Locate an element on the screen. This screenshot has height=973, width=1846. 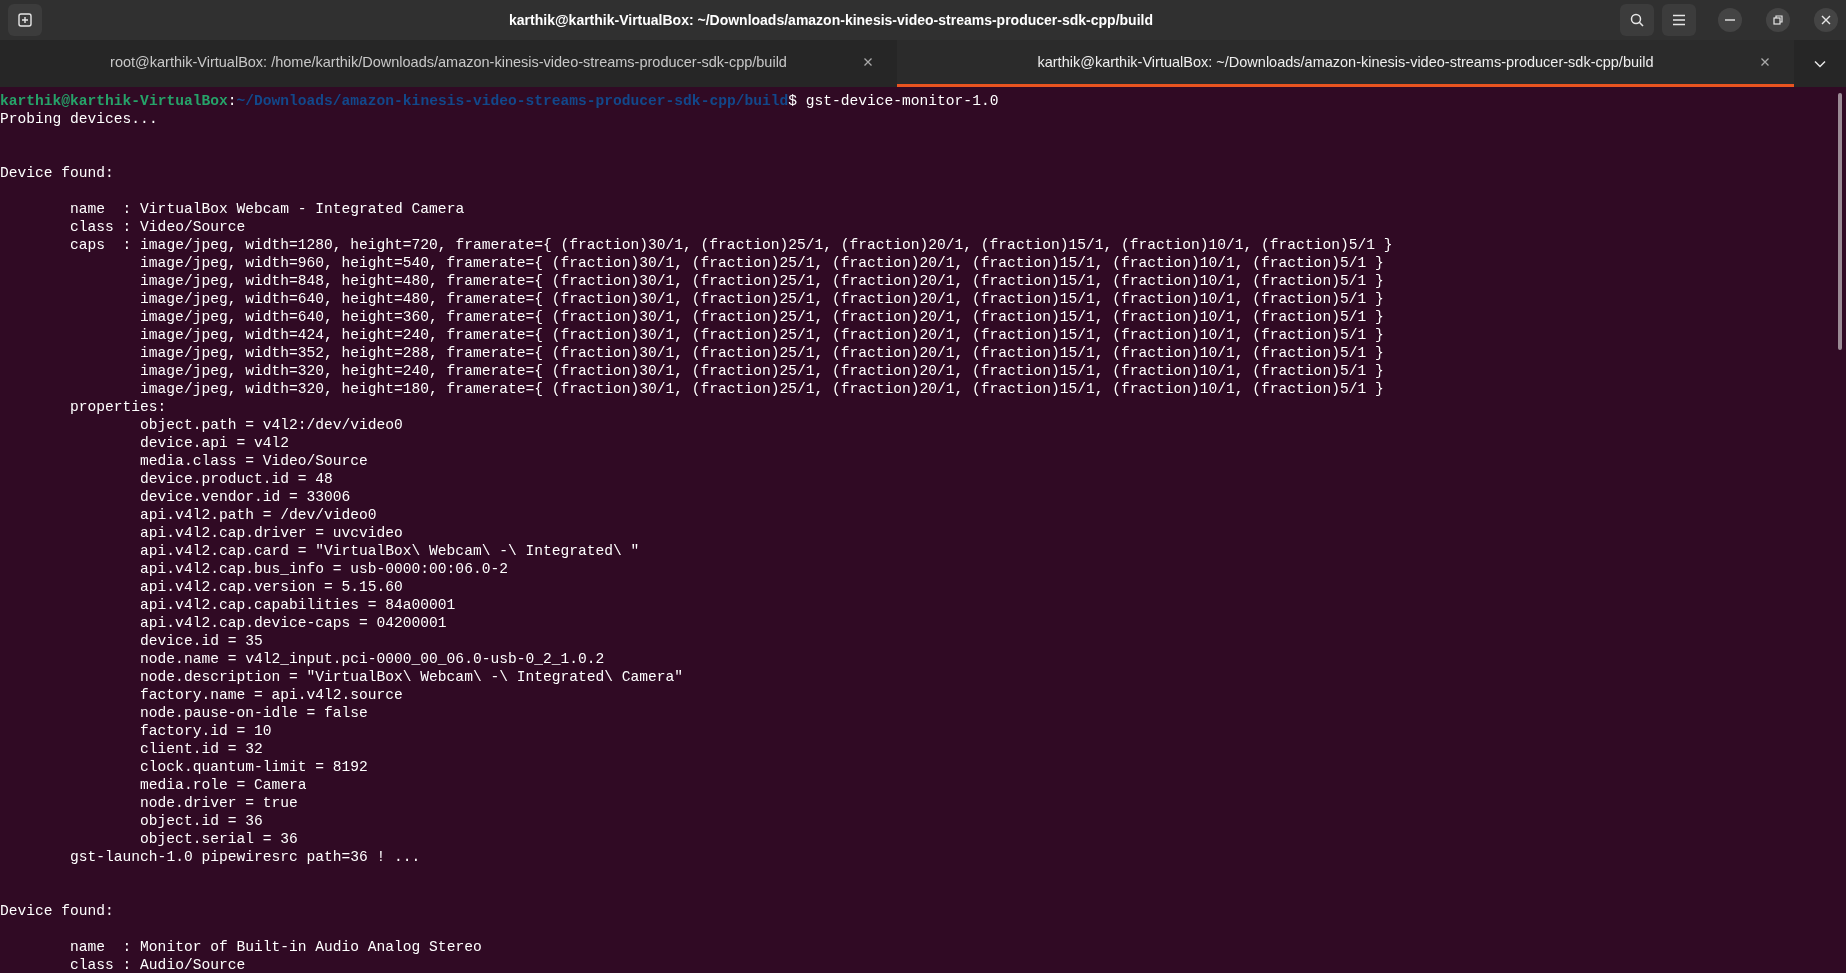
restore-icon is located at coordinates (1778, 20).